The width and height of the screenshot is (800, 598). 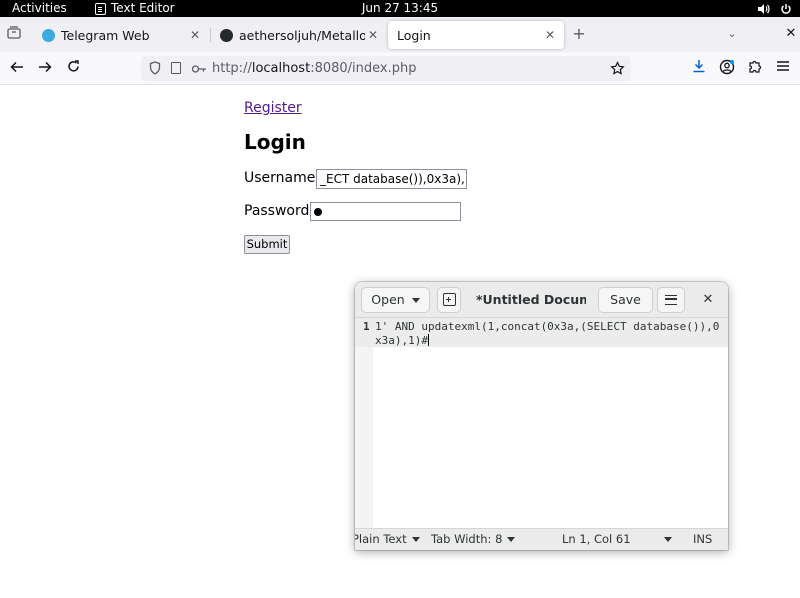 I want to click on list-all-tabs-chevron-icon: ⌄, so click(x=732, y=34).